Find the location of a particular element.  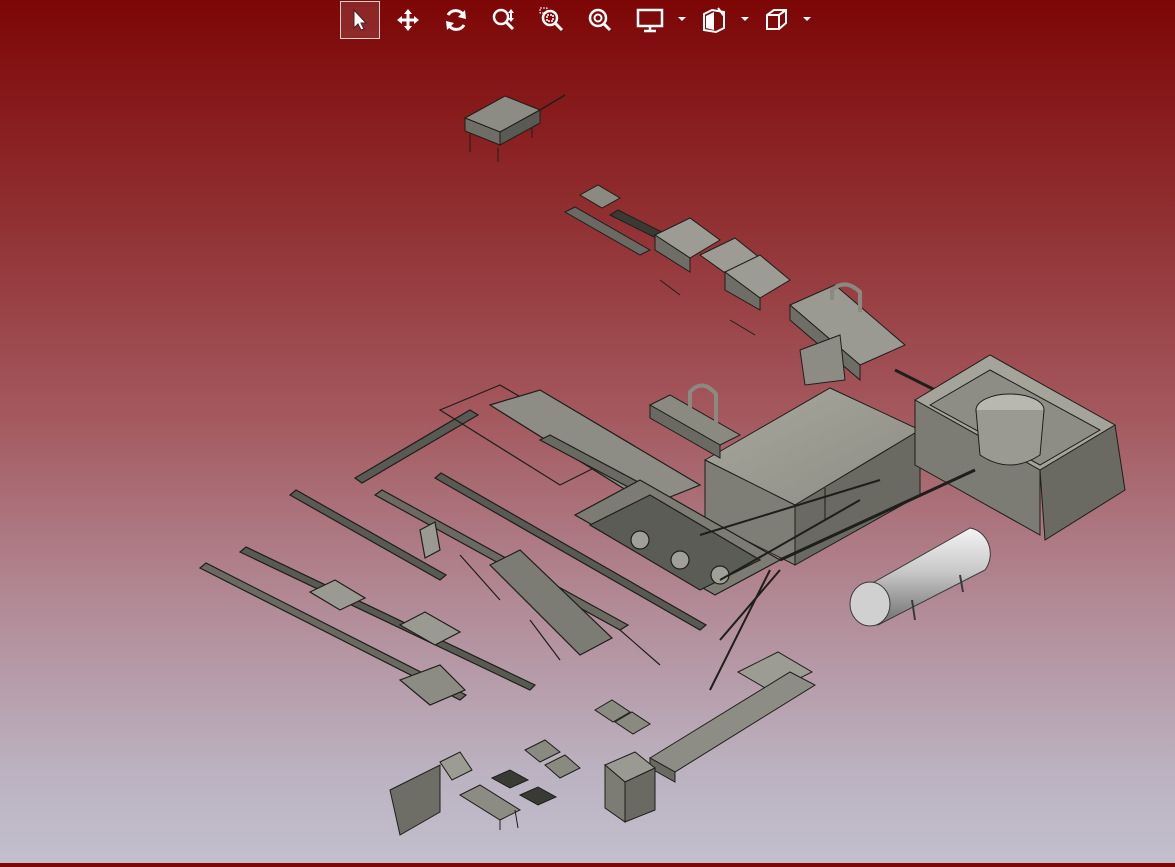

section-button is located at coordinates (714, 20).